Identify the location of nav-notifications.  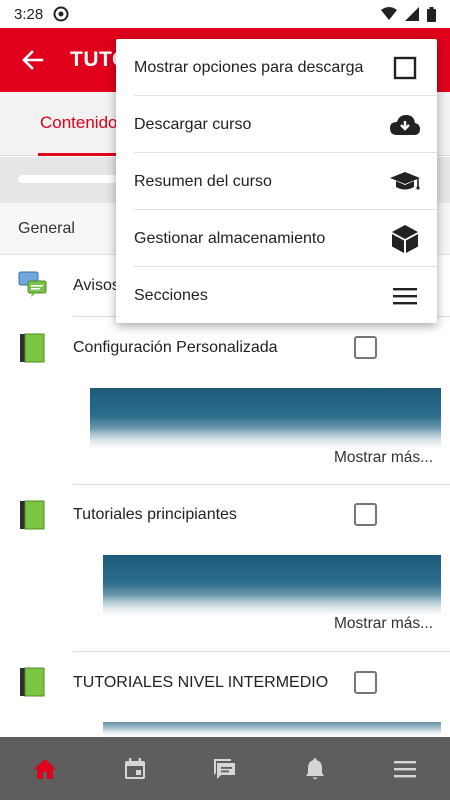
(315, 768).